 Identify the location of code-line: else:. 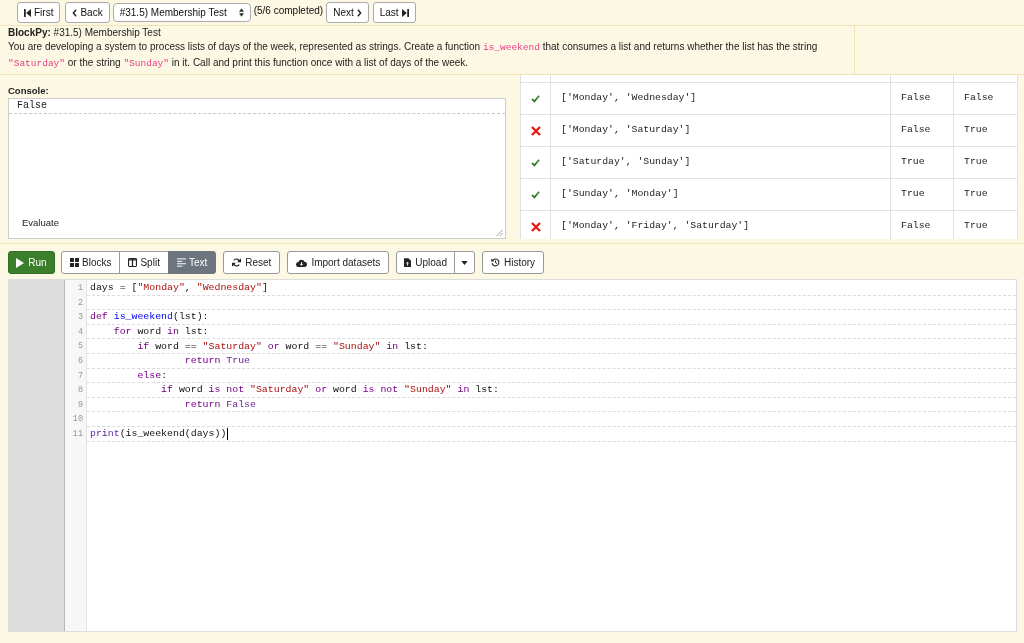
(152, 375).